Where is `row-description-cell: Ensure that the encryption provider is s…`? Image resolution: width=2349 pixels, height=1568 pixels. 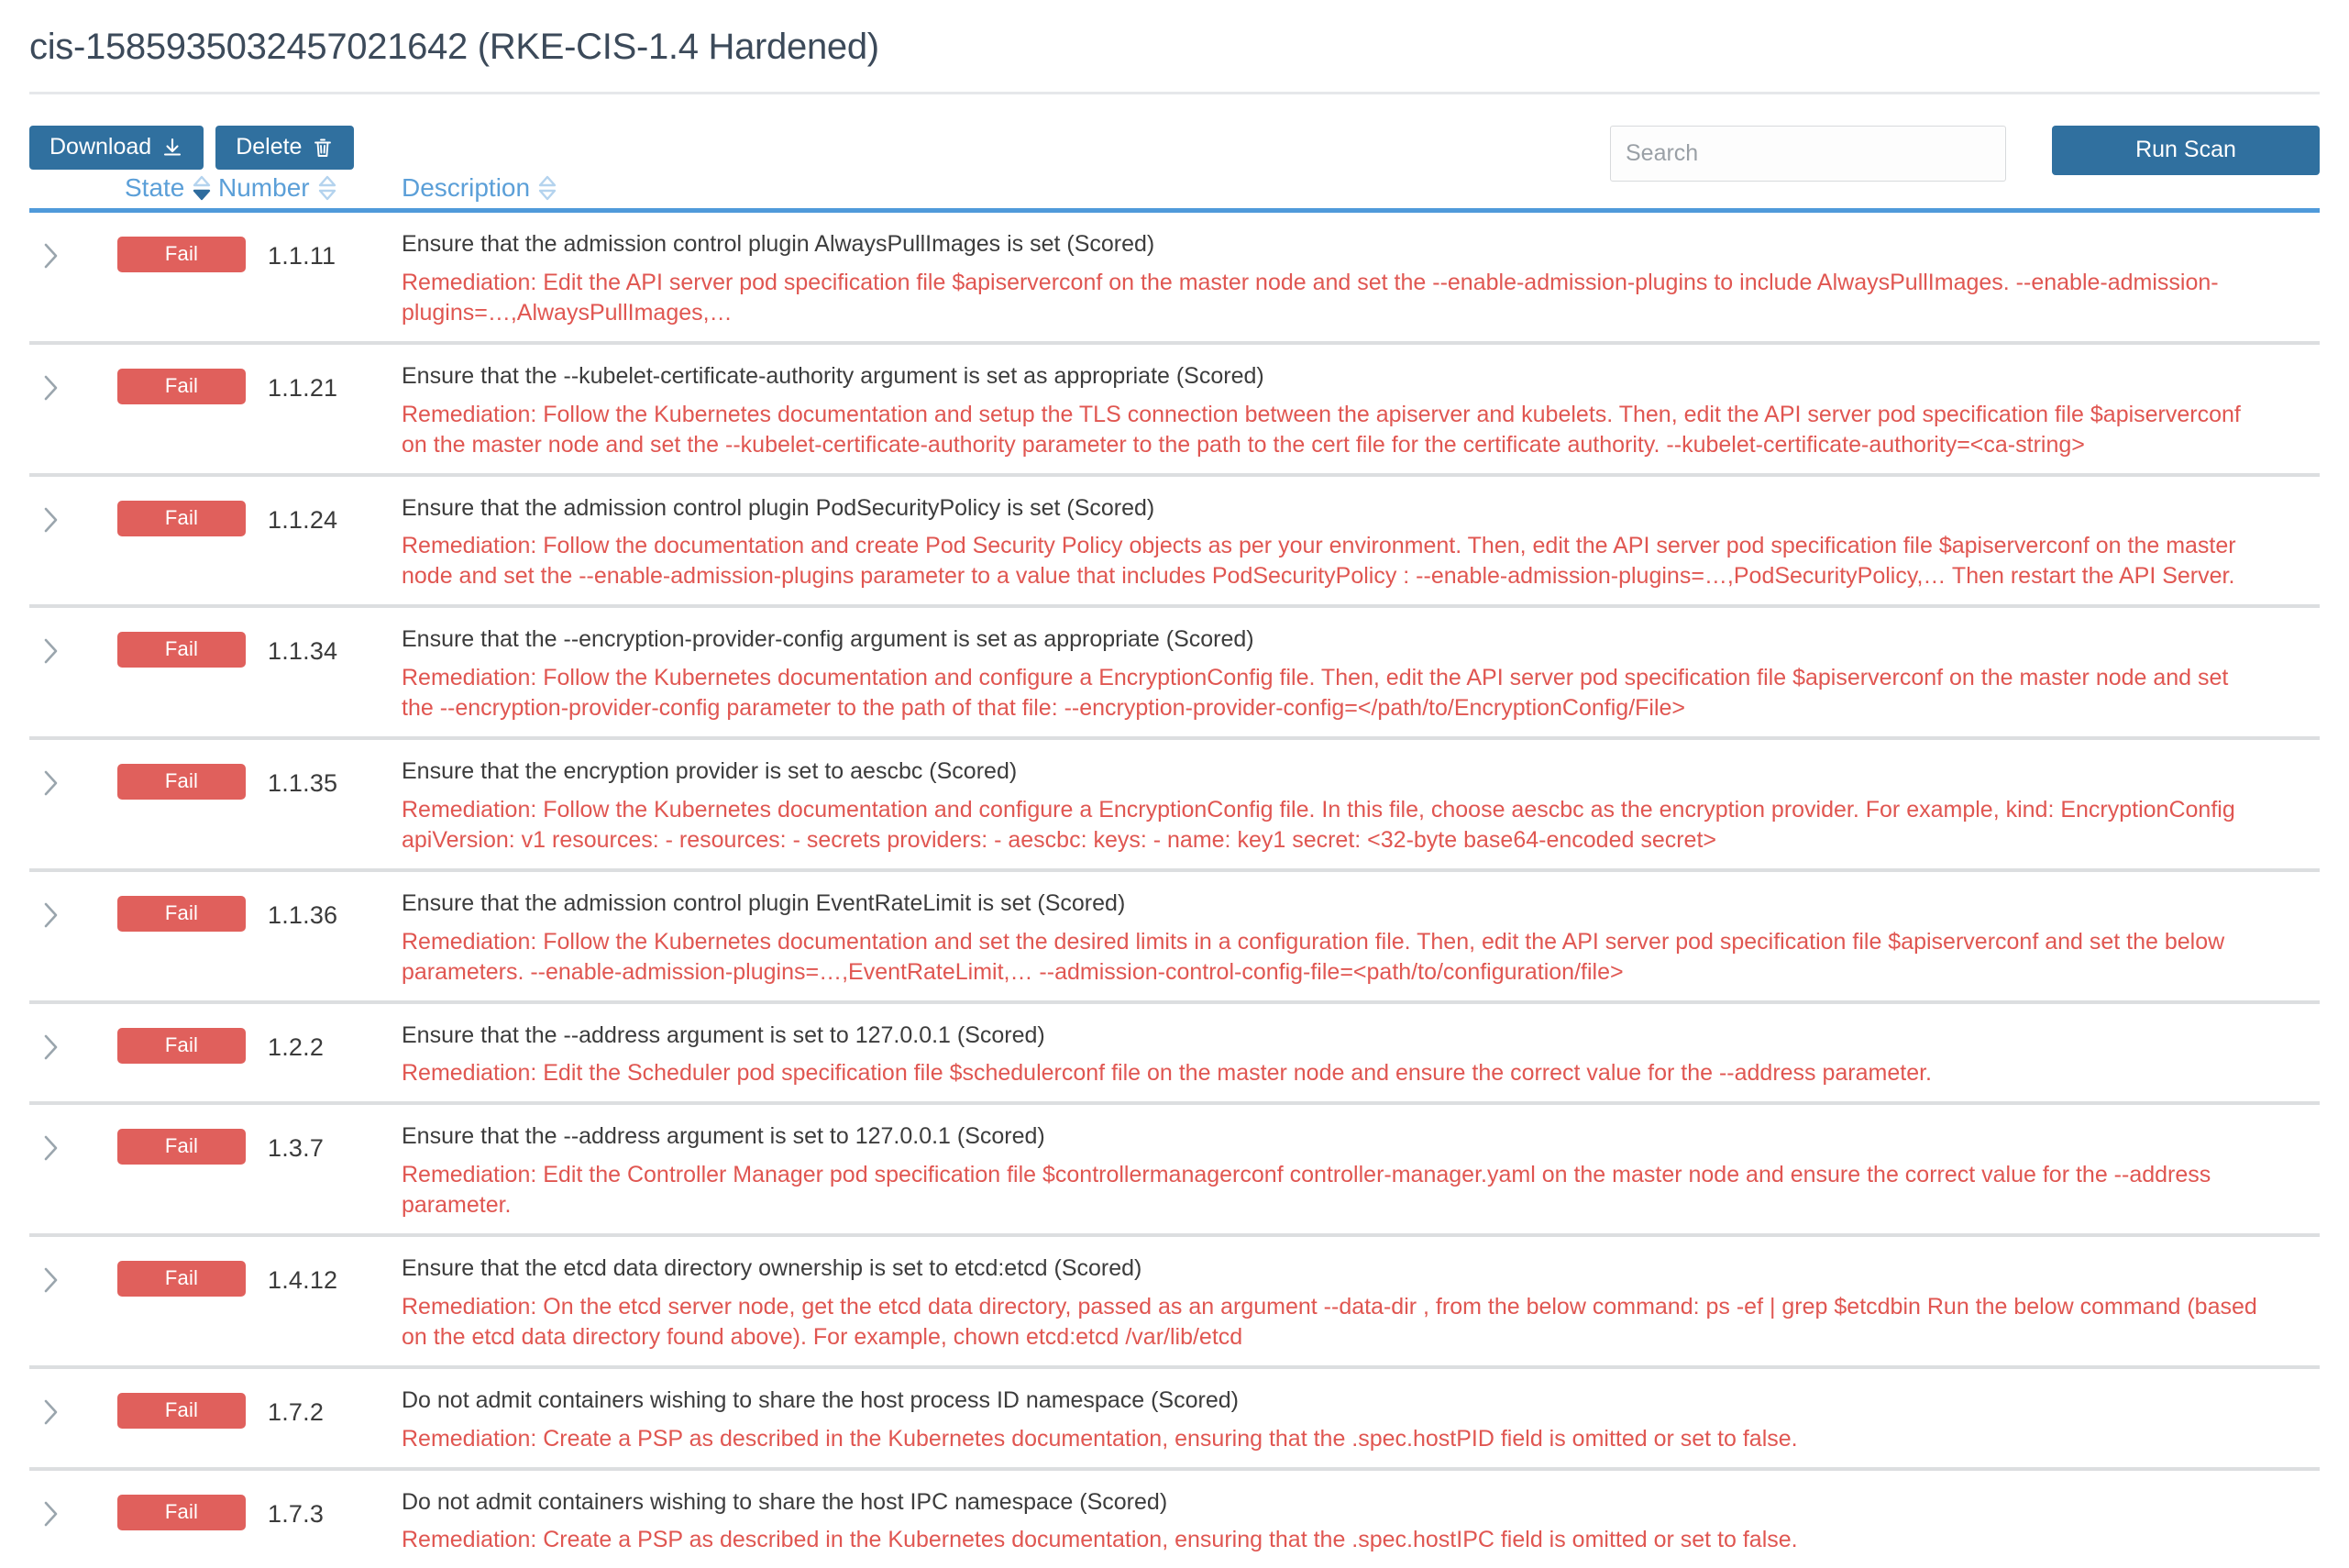
row-description-cell: Ensure that the encryption provider is s… is located at coordinates (1361, 805).